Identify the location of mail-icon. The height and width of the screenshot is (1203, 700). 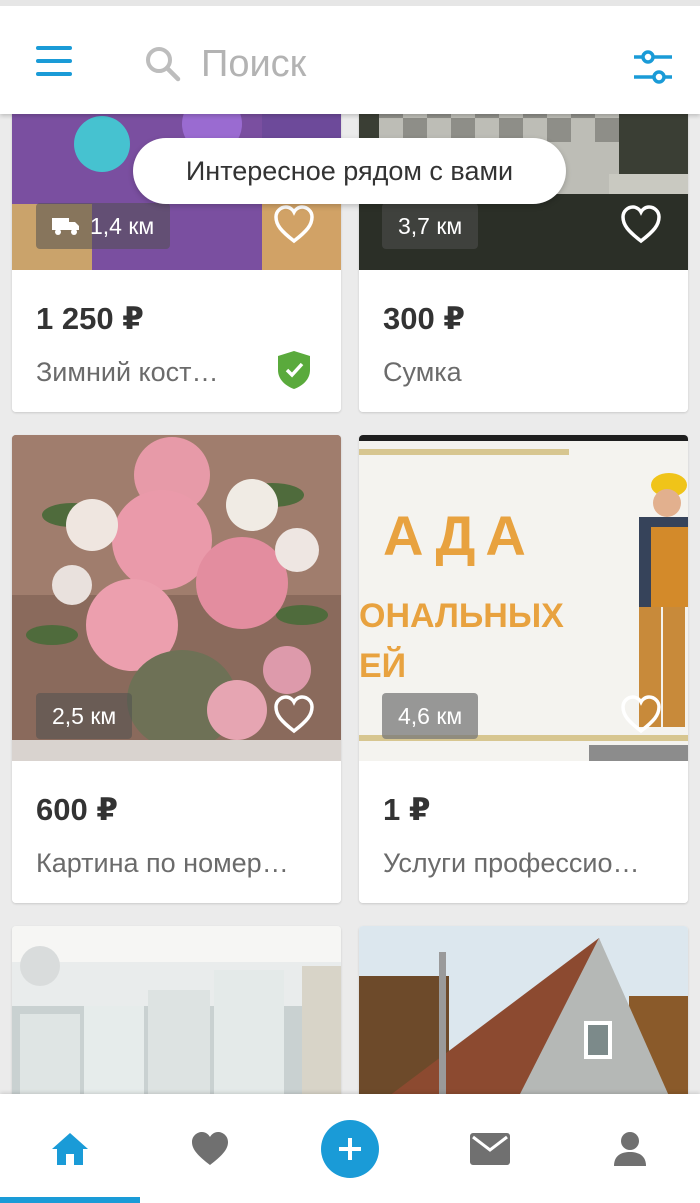
(490, 1148).